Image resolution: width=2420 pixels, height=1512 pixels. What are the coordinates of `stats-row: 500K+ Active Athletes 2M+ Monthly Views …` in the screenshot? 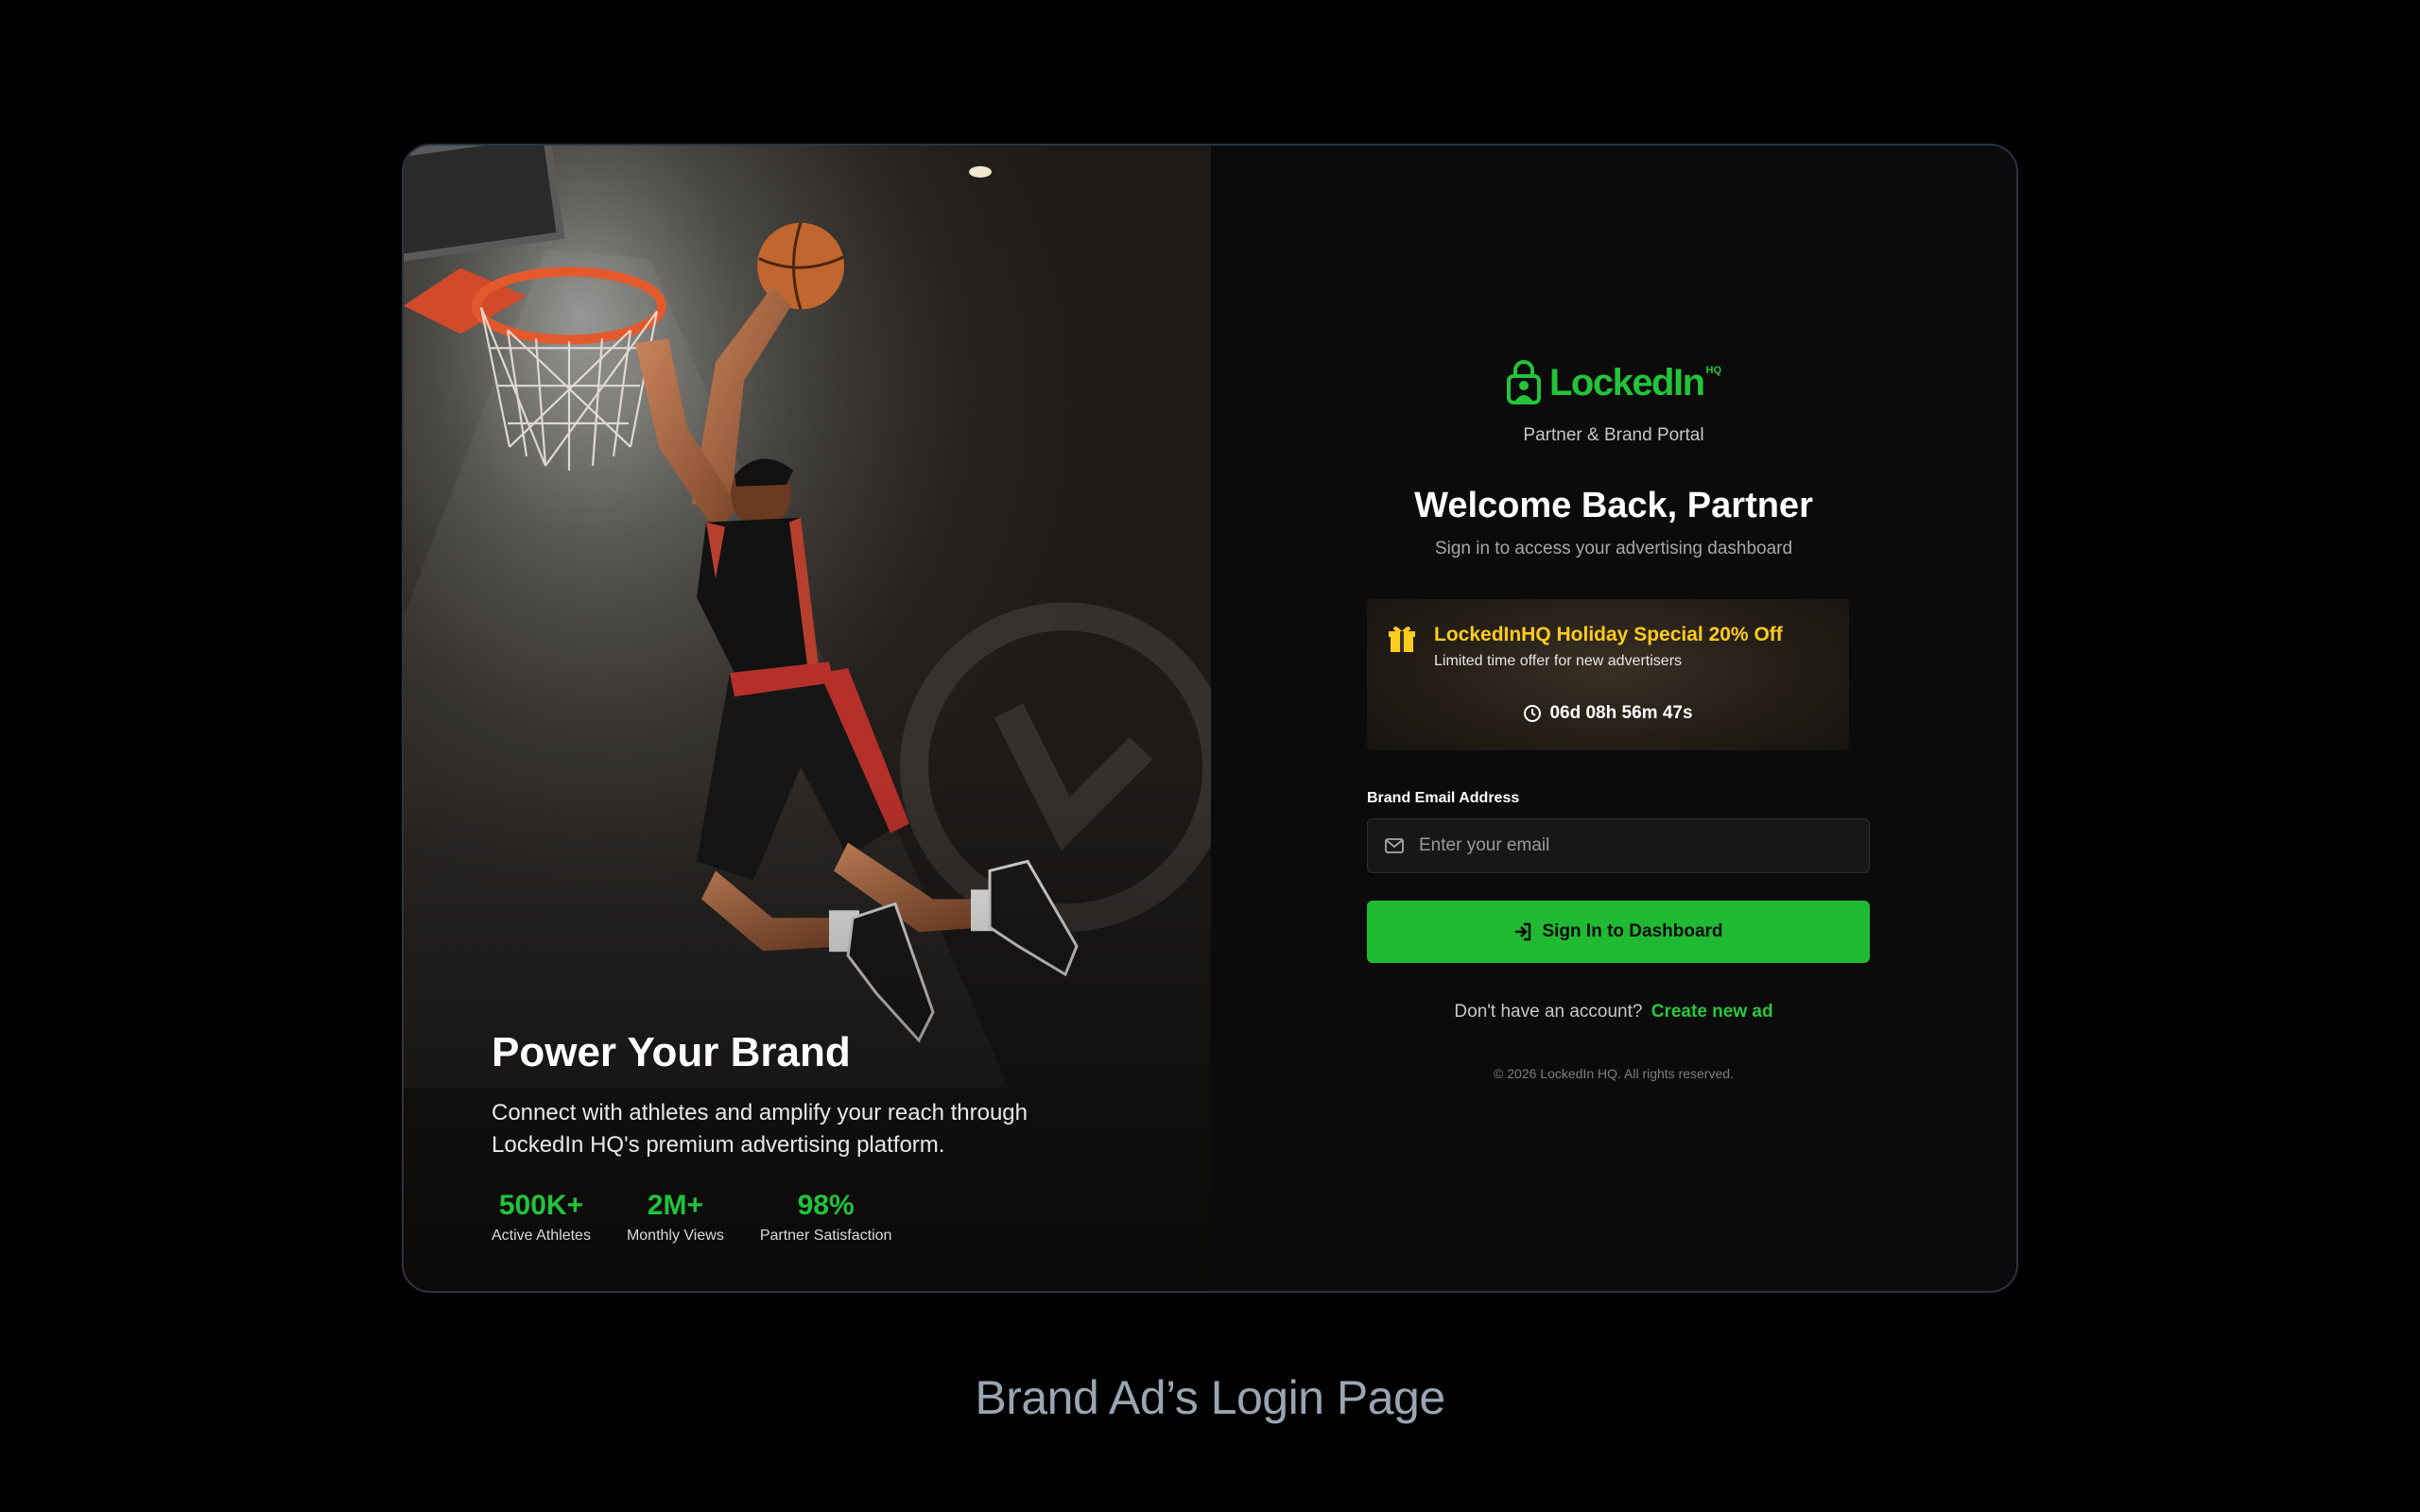 It's located at (822, 1217).